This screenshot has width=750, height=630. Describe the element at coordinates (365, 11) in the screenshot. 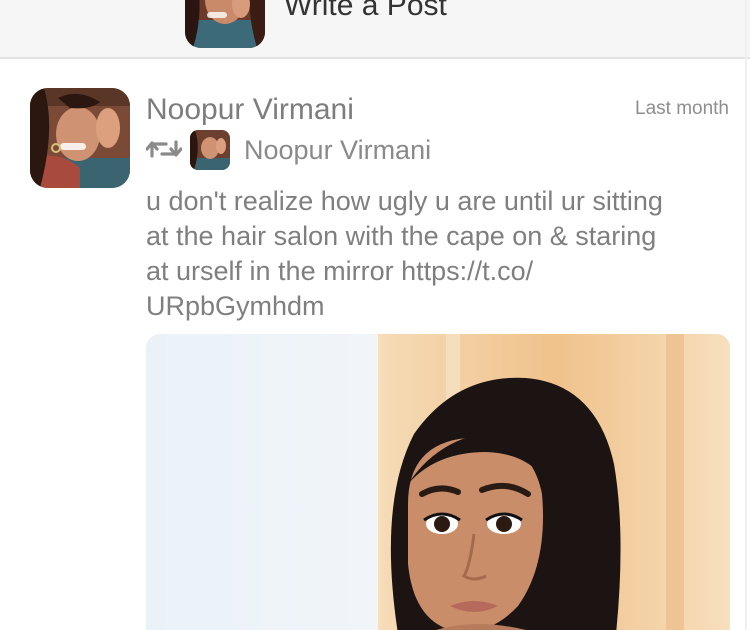

I see `write-post-label: Write a Post` at that location.